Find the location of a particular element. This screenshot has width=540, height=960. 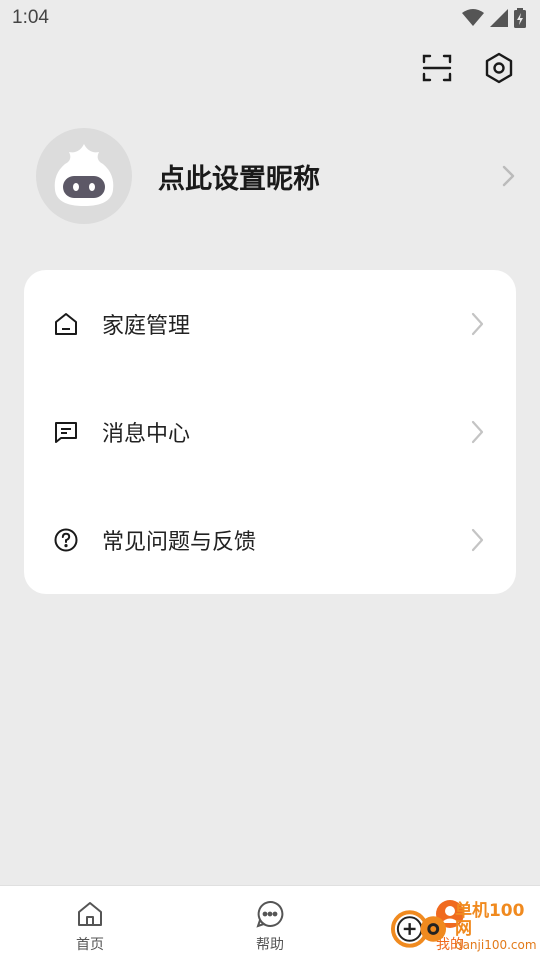

status-bar: 1:04 is located at coordinates (270, 18).